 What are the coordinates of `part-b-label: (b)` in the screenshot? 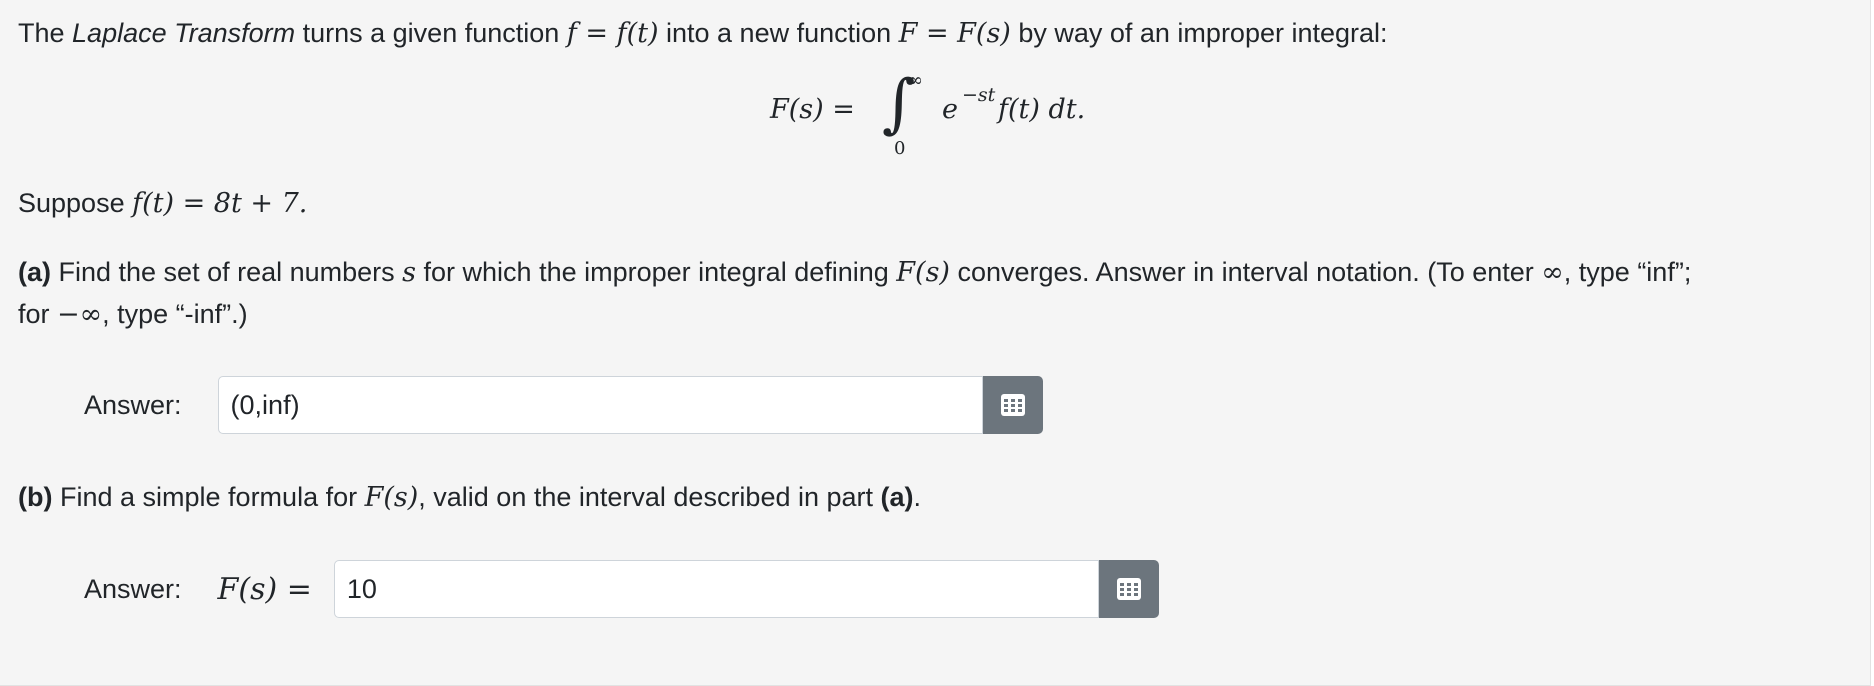 It's located at (35, 497).